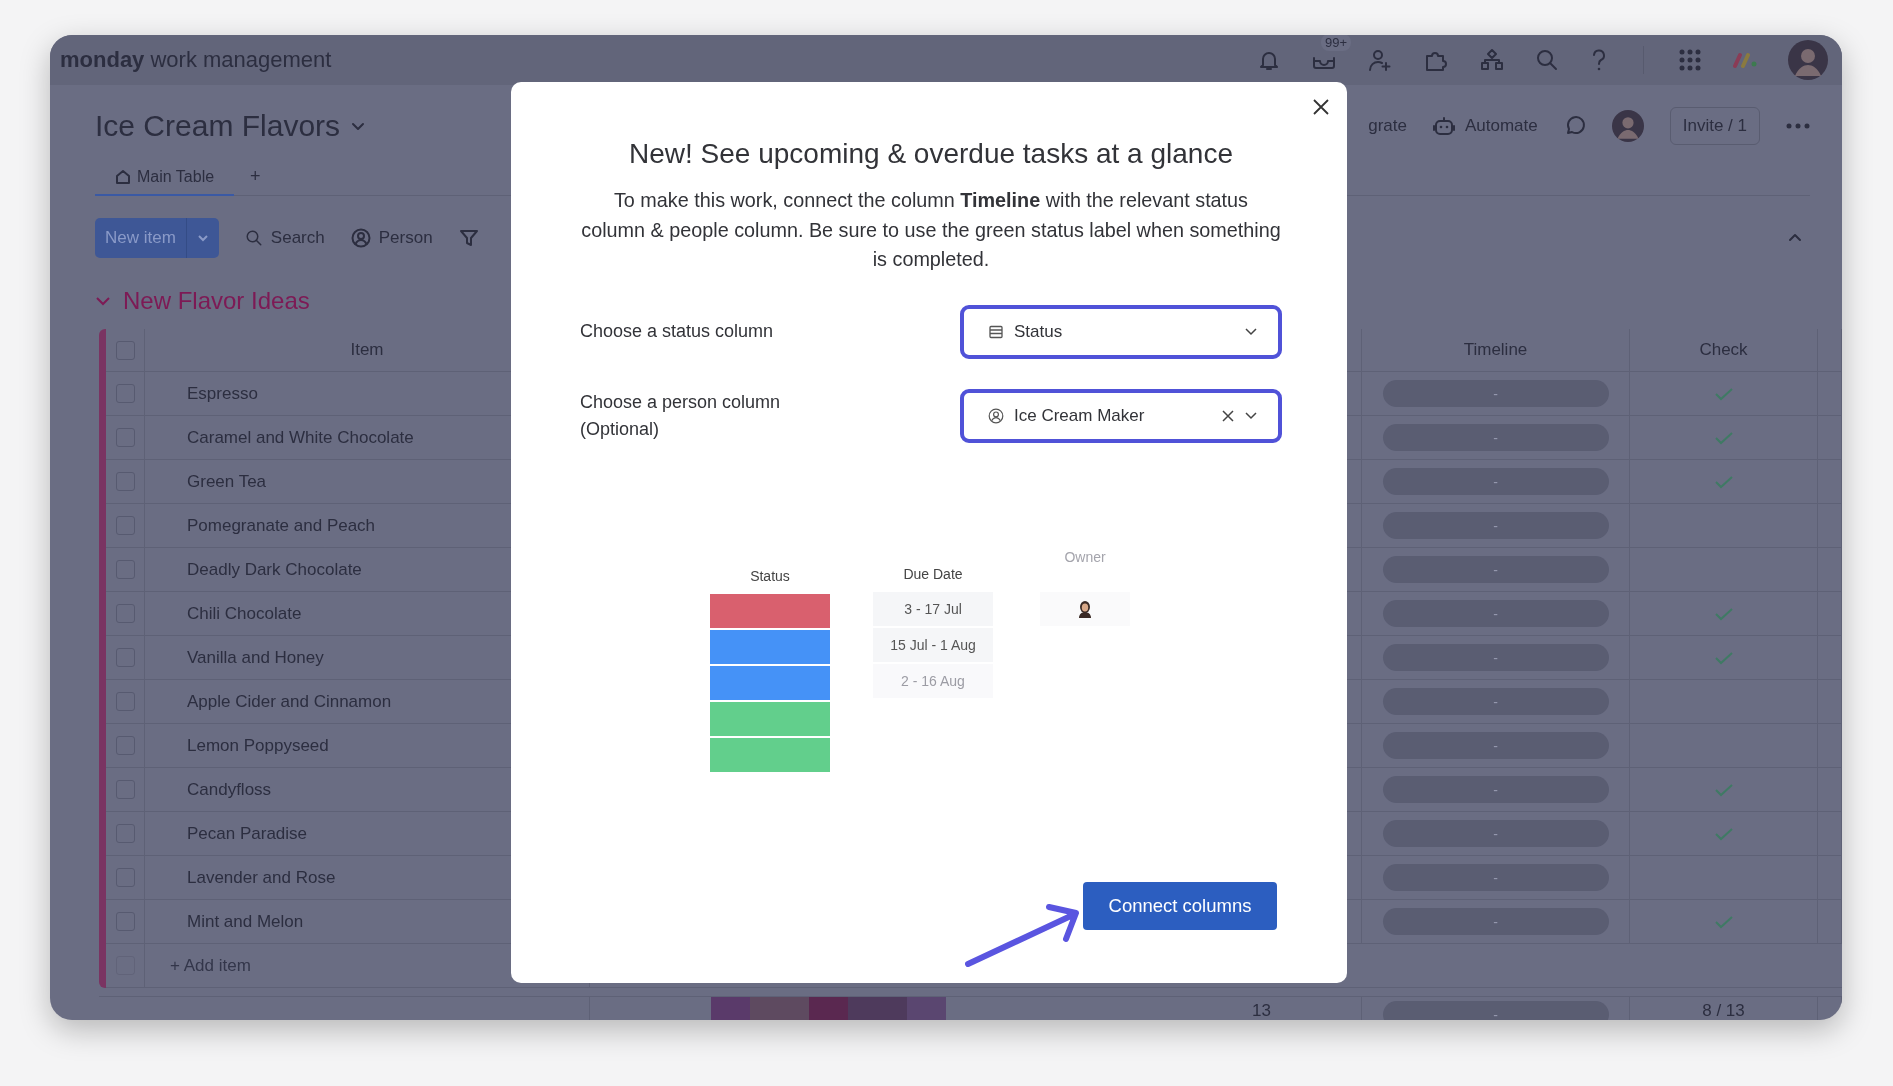 The image size is (1893, 1086). Describe the element at coordinates (405, 238) in the screenshot. I see `person-filter-button: Person` at that location.